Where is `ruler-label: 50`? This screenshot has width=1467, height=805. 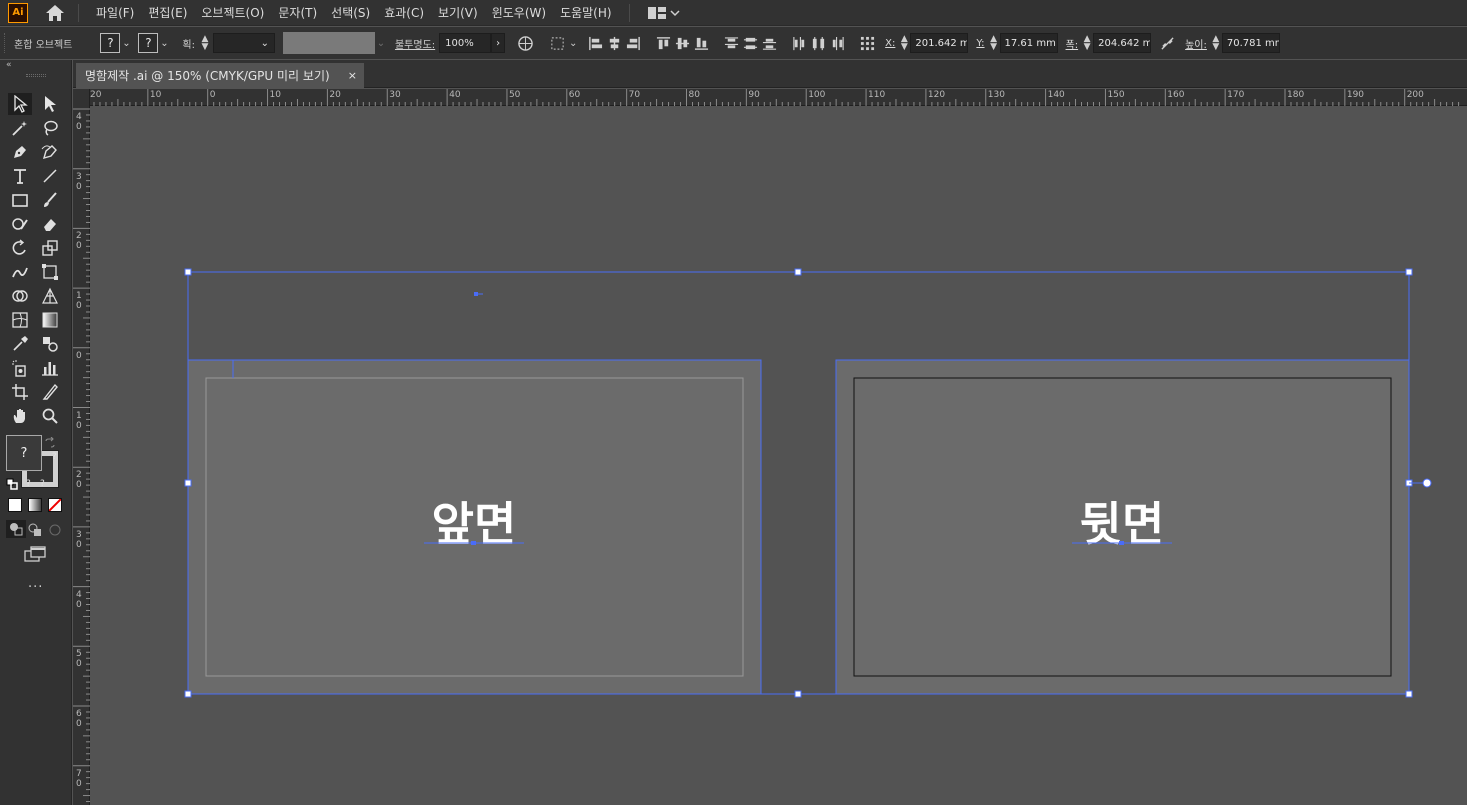 ruler-label: 50 is located at coordinates (514, 95).